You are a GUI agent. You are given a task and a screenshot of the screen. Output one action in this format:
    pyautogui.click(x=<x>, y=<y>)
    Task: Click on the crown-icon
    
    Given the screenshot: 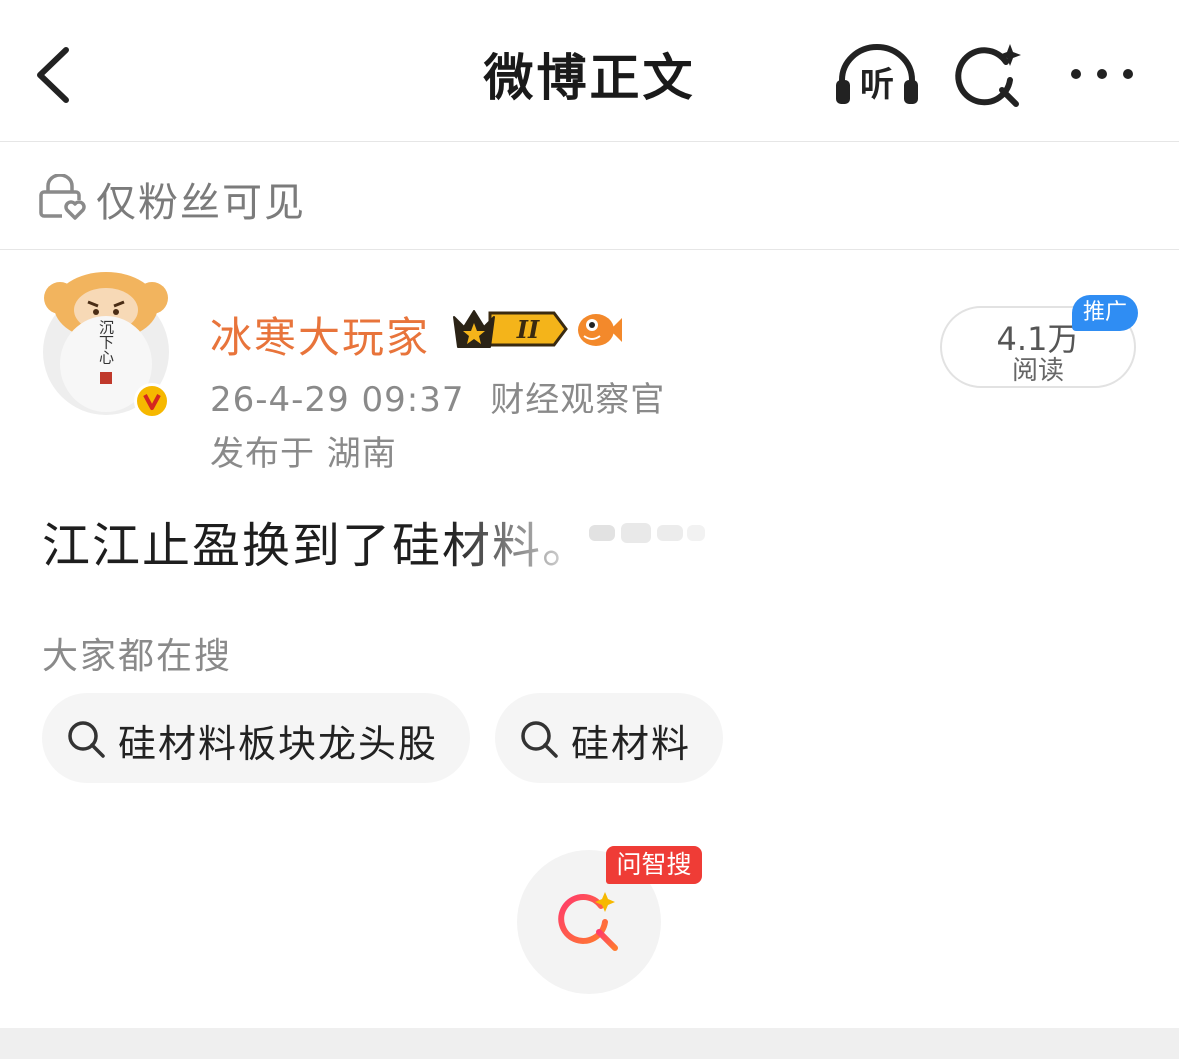 What is the action you would take?
    pyautogui.click(x=474, y=329)
    